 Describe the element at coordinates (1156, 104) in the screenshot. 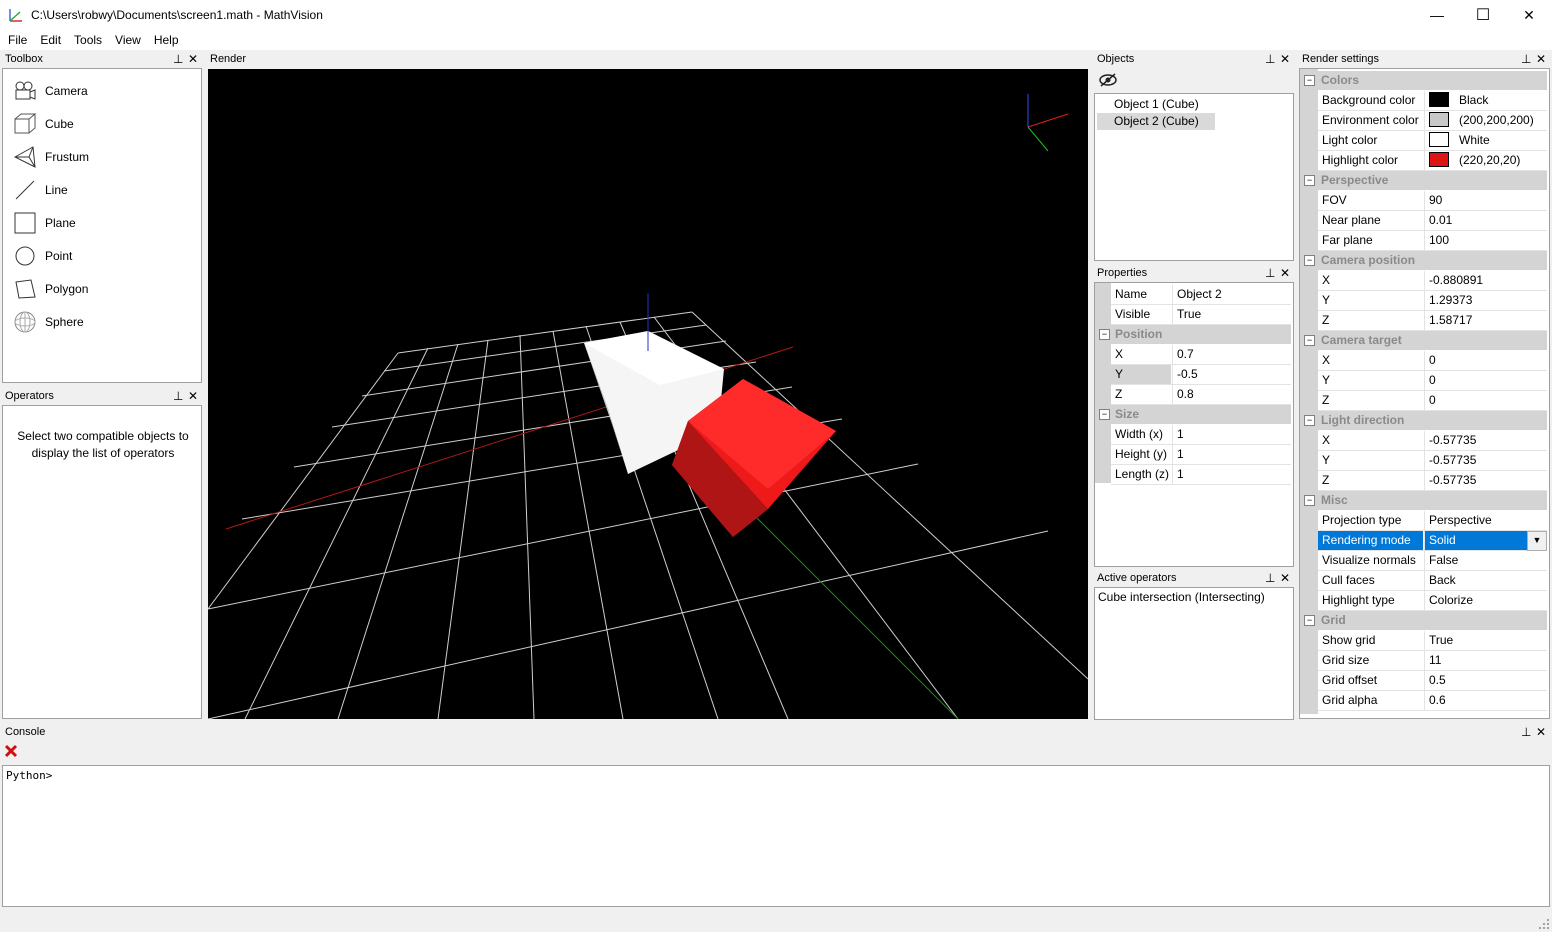

I see `list-item: Object 1 (Cube)` at that location.